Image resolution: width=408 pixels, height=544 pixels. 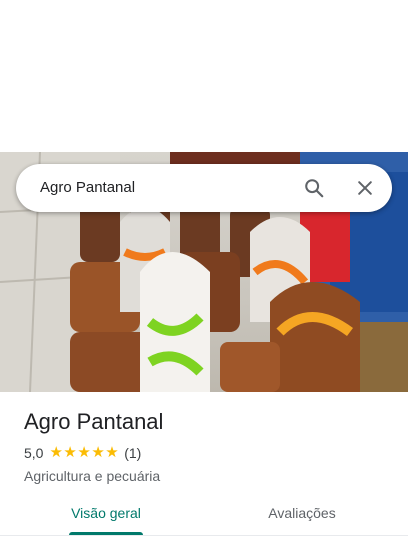 I want to click on clear-search-button, so click(x=365, y=188).